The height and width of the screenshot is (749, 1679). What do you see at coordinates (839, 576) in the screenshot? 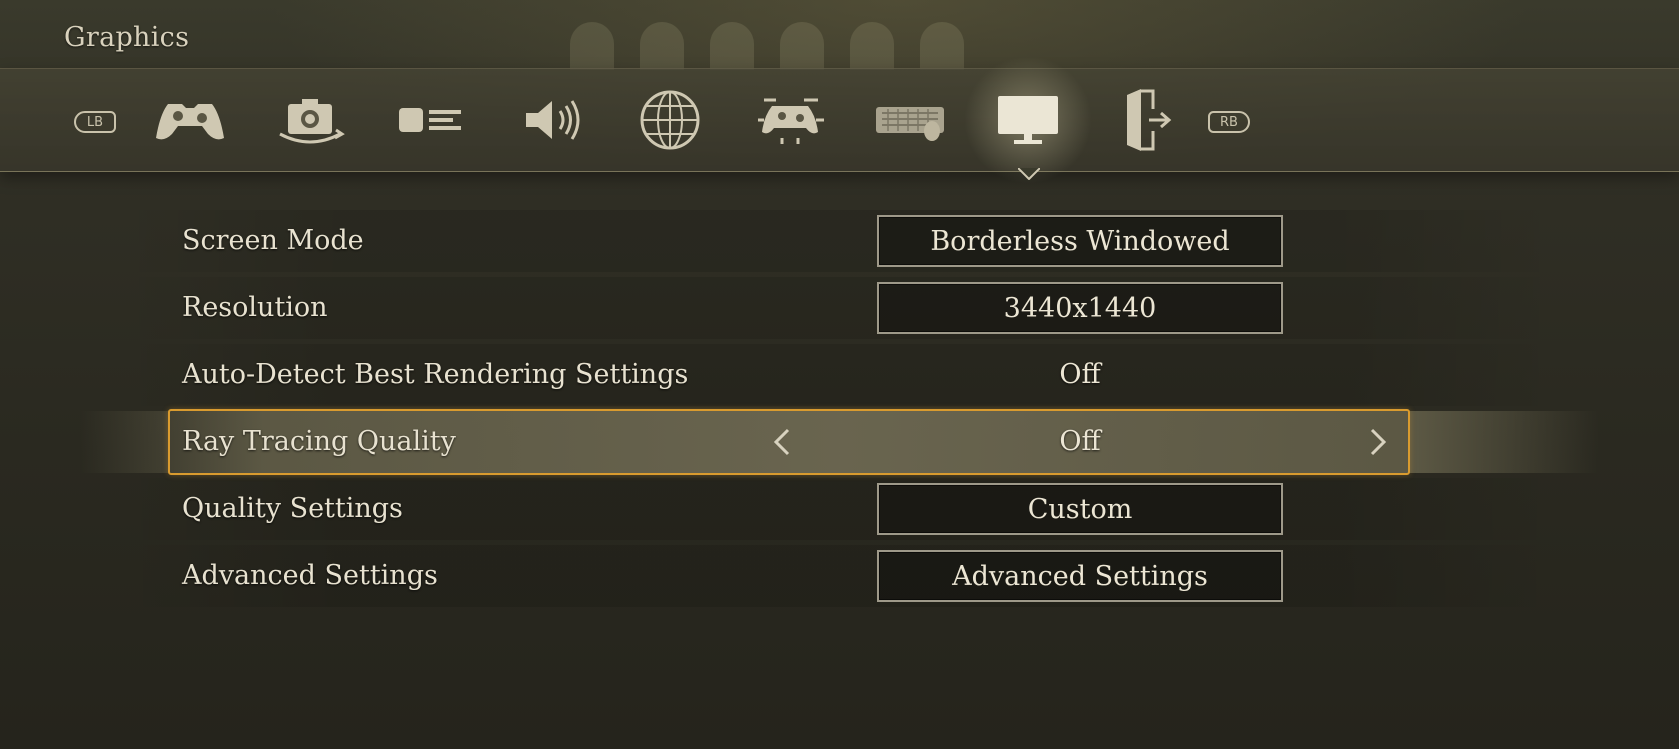
I see `setting-row-advanced: Advanced Settings Advanced Settings` at bounding box center [839, 576].